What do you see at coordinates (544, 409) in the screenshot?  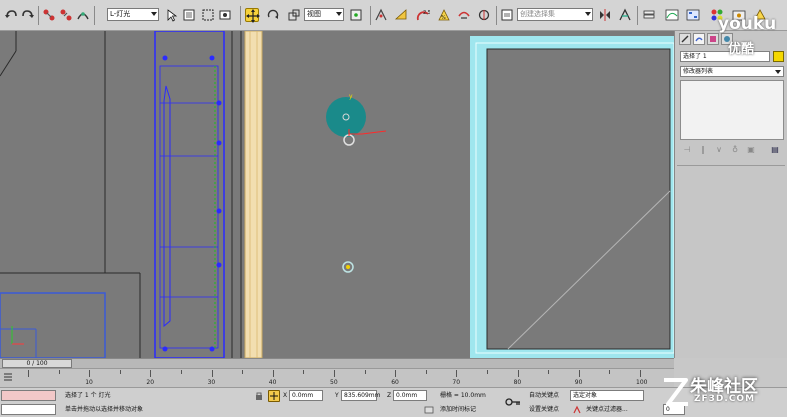 I see `set-key-button: 设置关键点` at bounding box center [544, 409].